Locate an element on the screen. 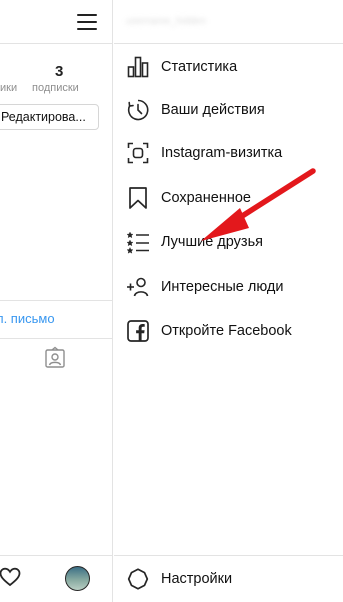 The width and height of the screenshot is (343, 602). followers-label-partial: ики is located at coordinates (9, 88).